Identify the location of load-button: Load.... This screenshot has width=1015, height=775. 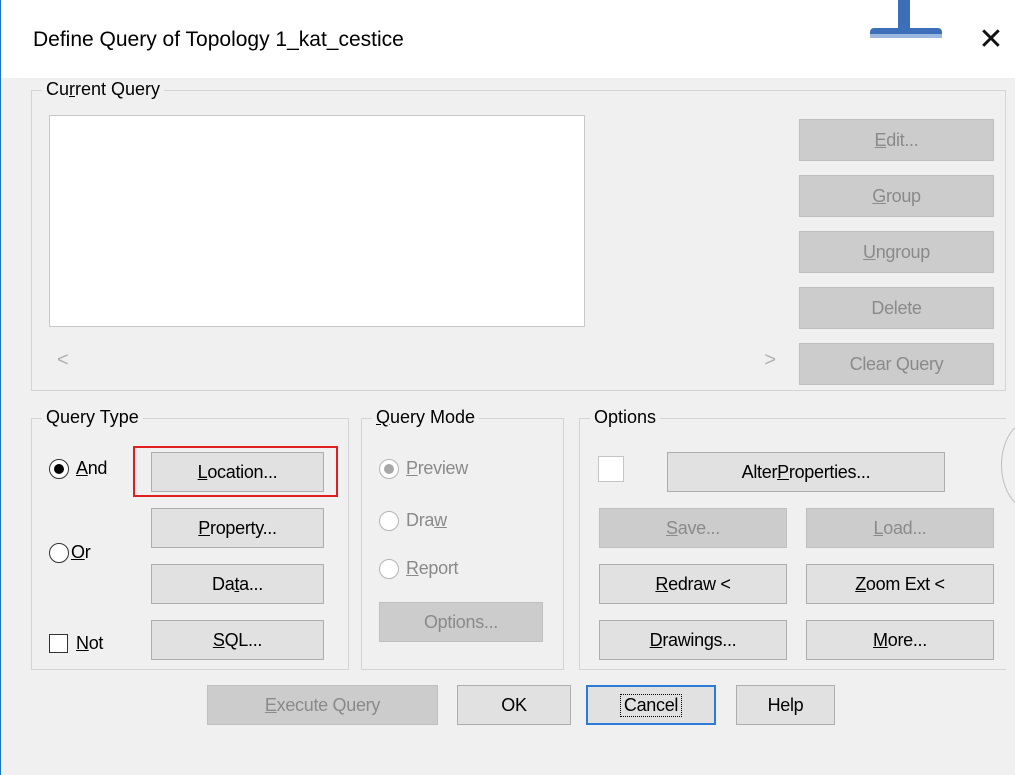
(900, 528).